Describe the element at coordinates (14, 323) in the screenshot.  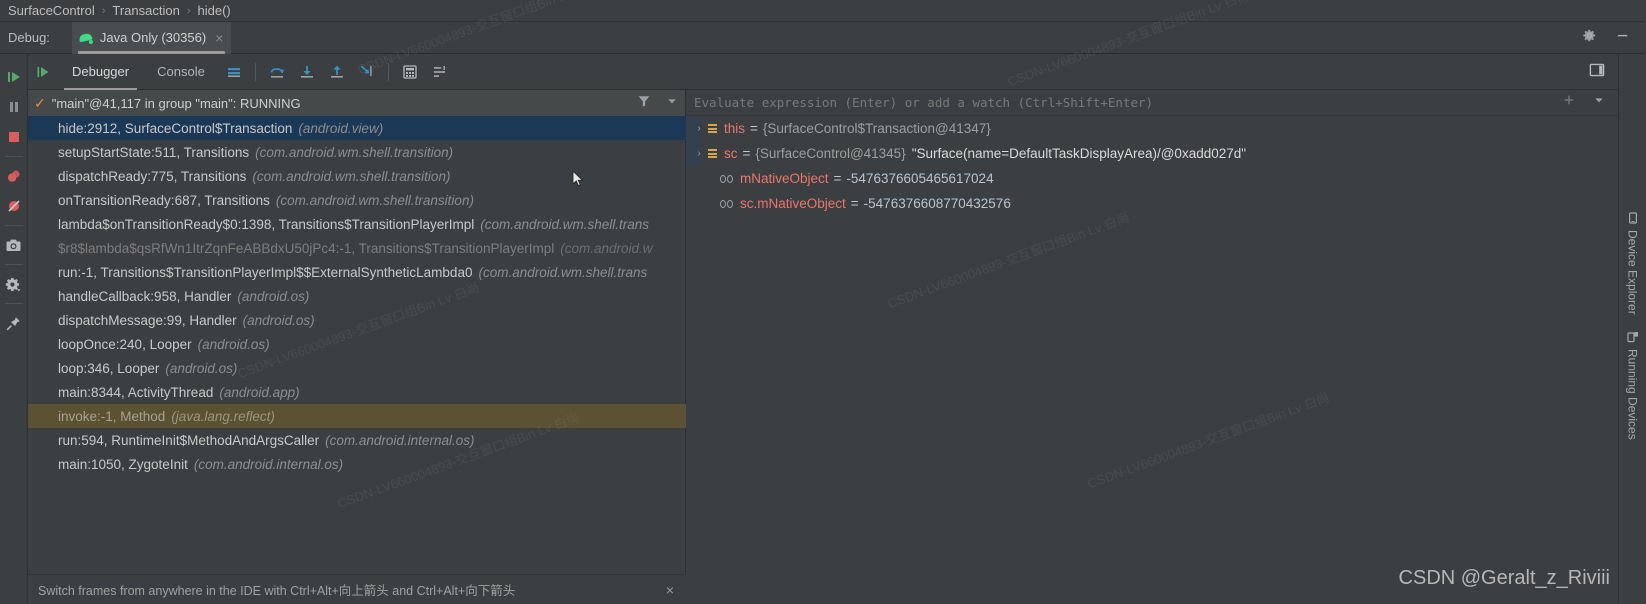
I see `pin-icon` at that location.